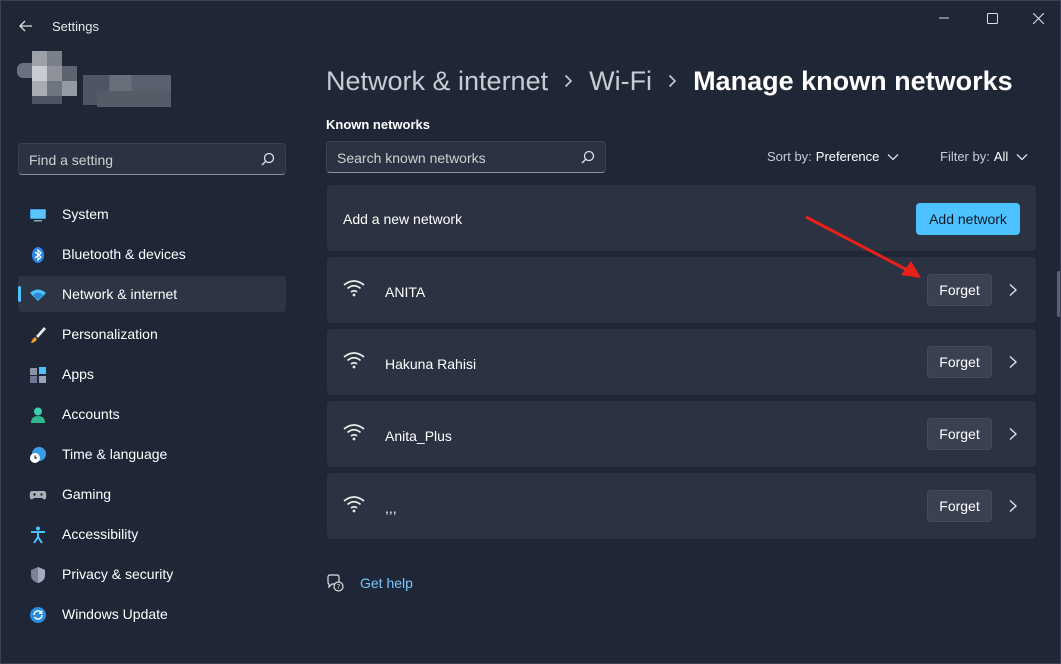  Describe the element at coordinates (431, 364) in the screenshot. I see `network-name: Hakuna Rahisi` at that location.